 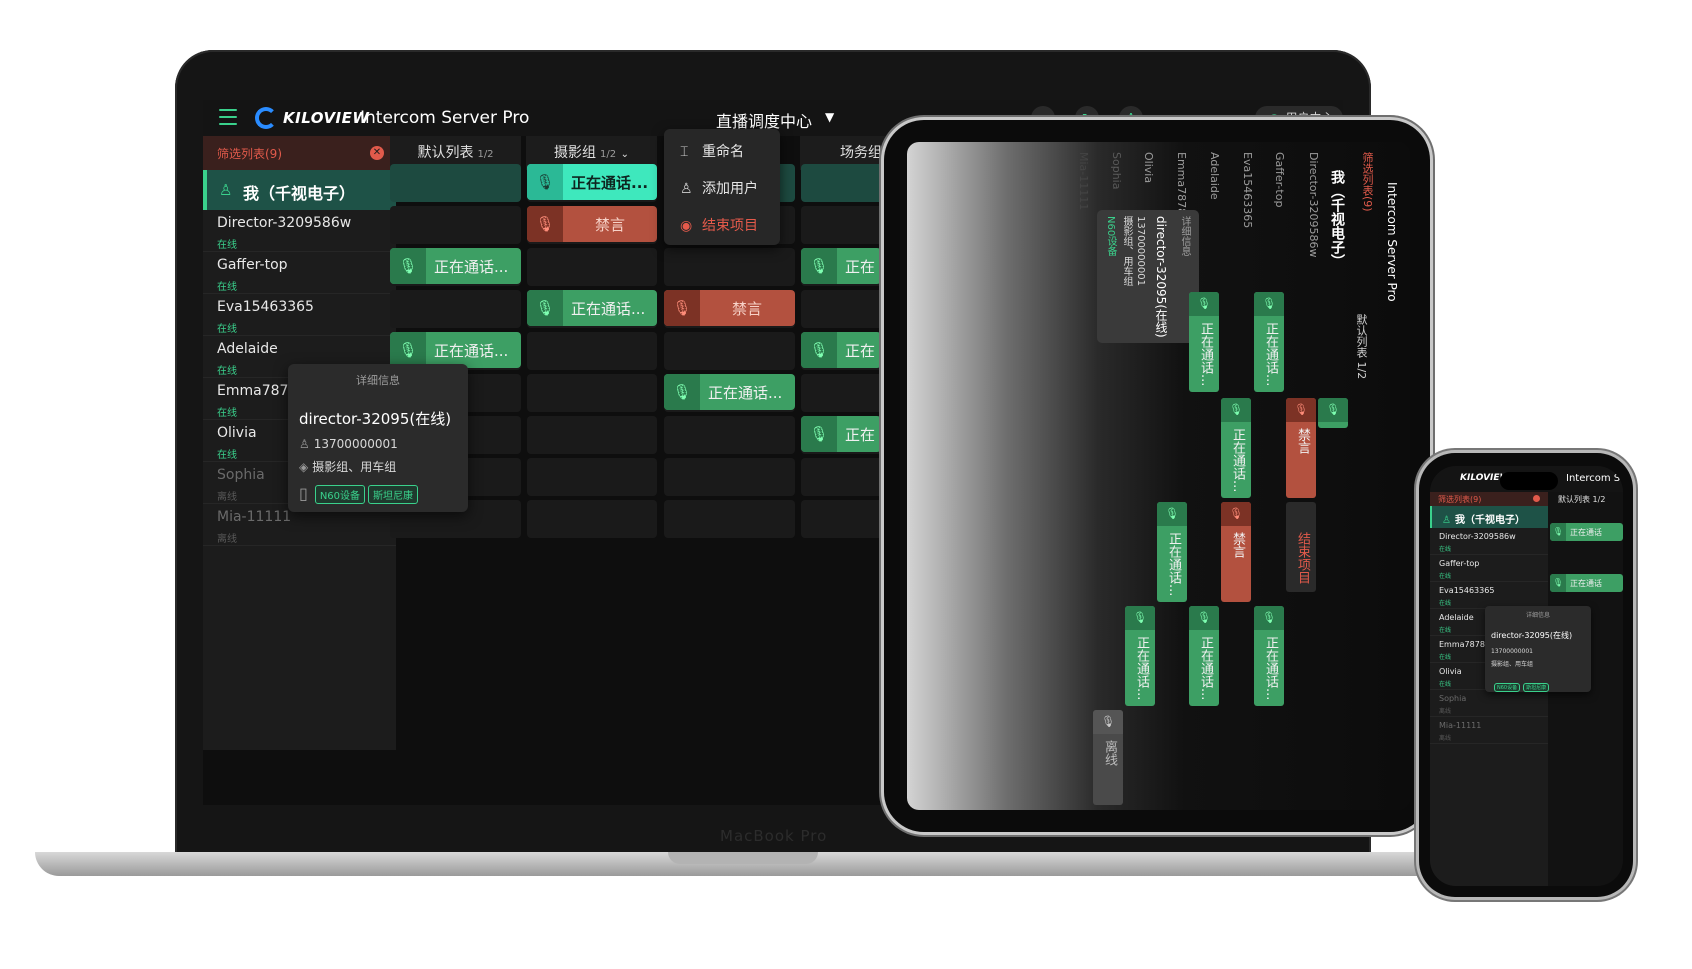 What do you see at coordinates (1529, 481) in the screenshot?
I see `dynamic-island` at bounding box center [1529, 481].